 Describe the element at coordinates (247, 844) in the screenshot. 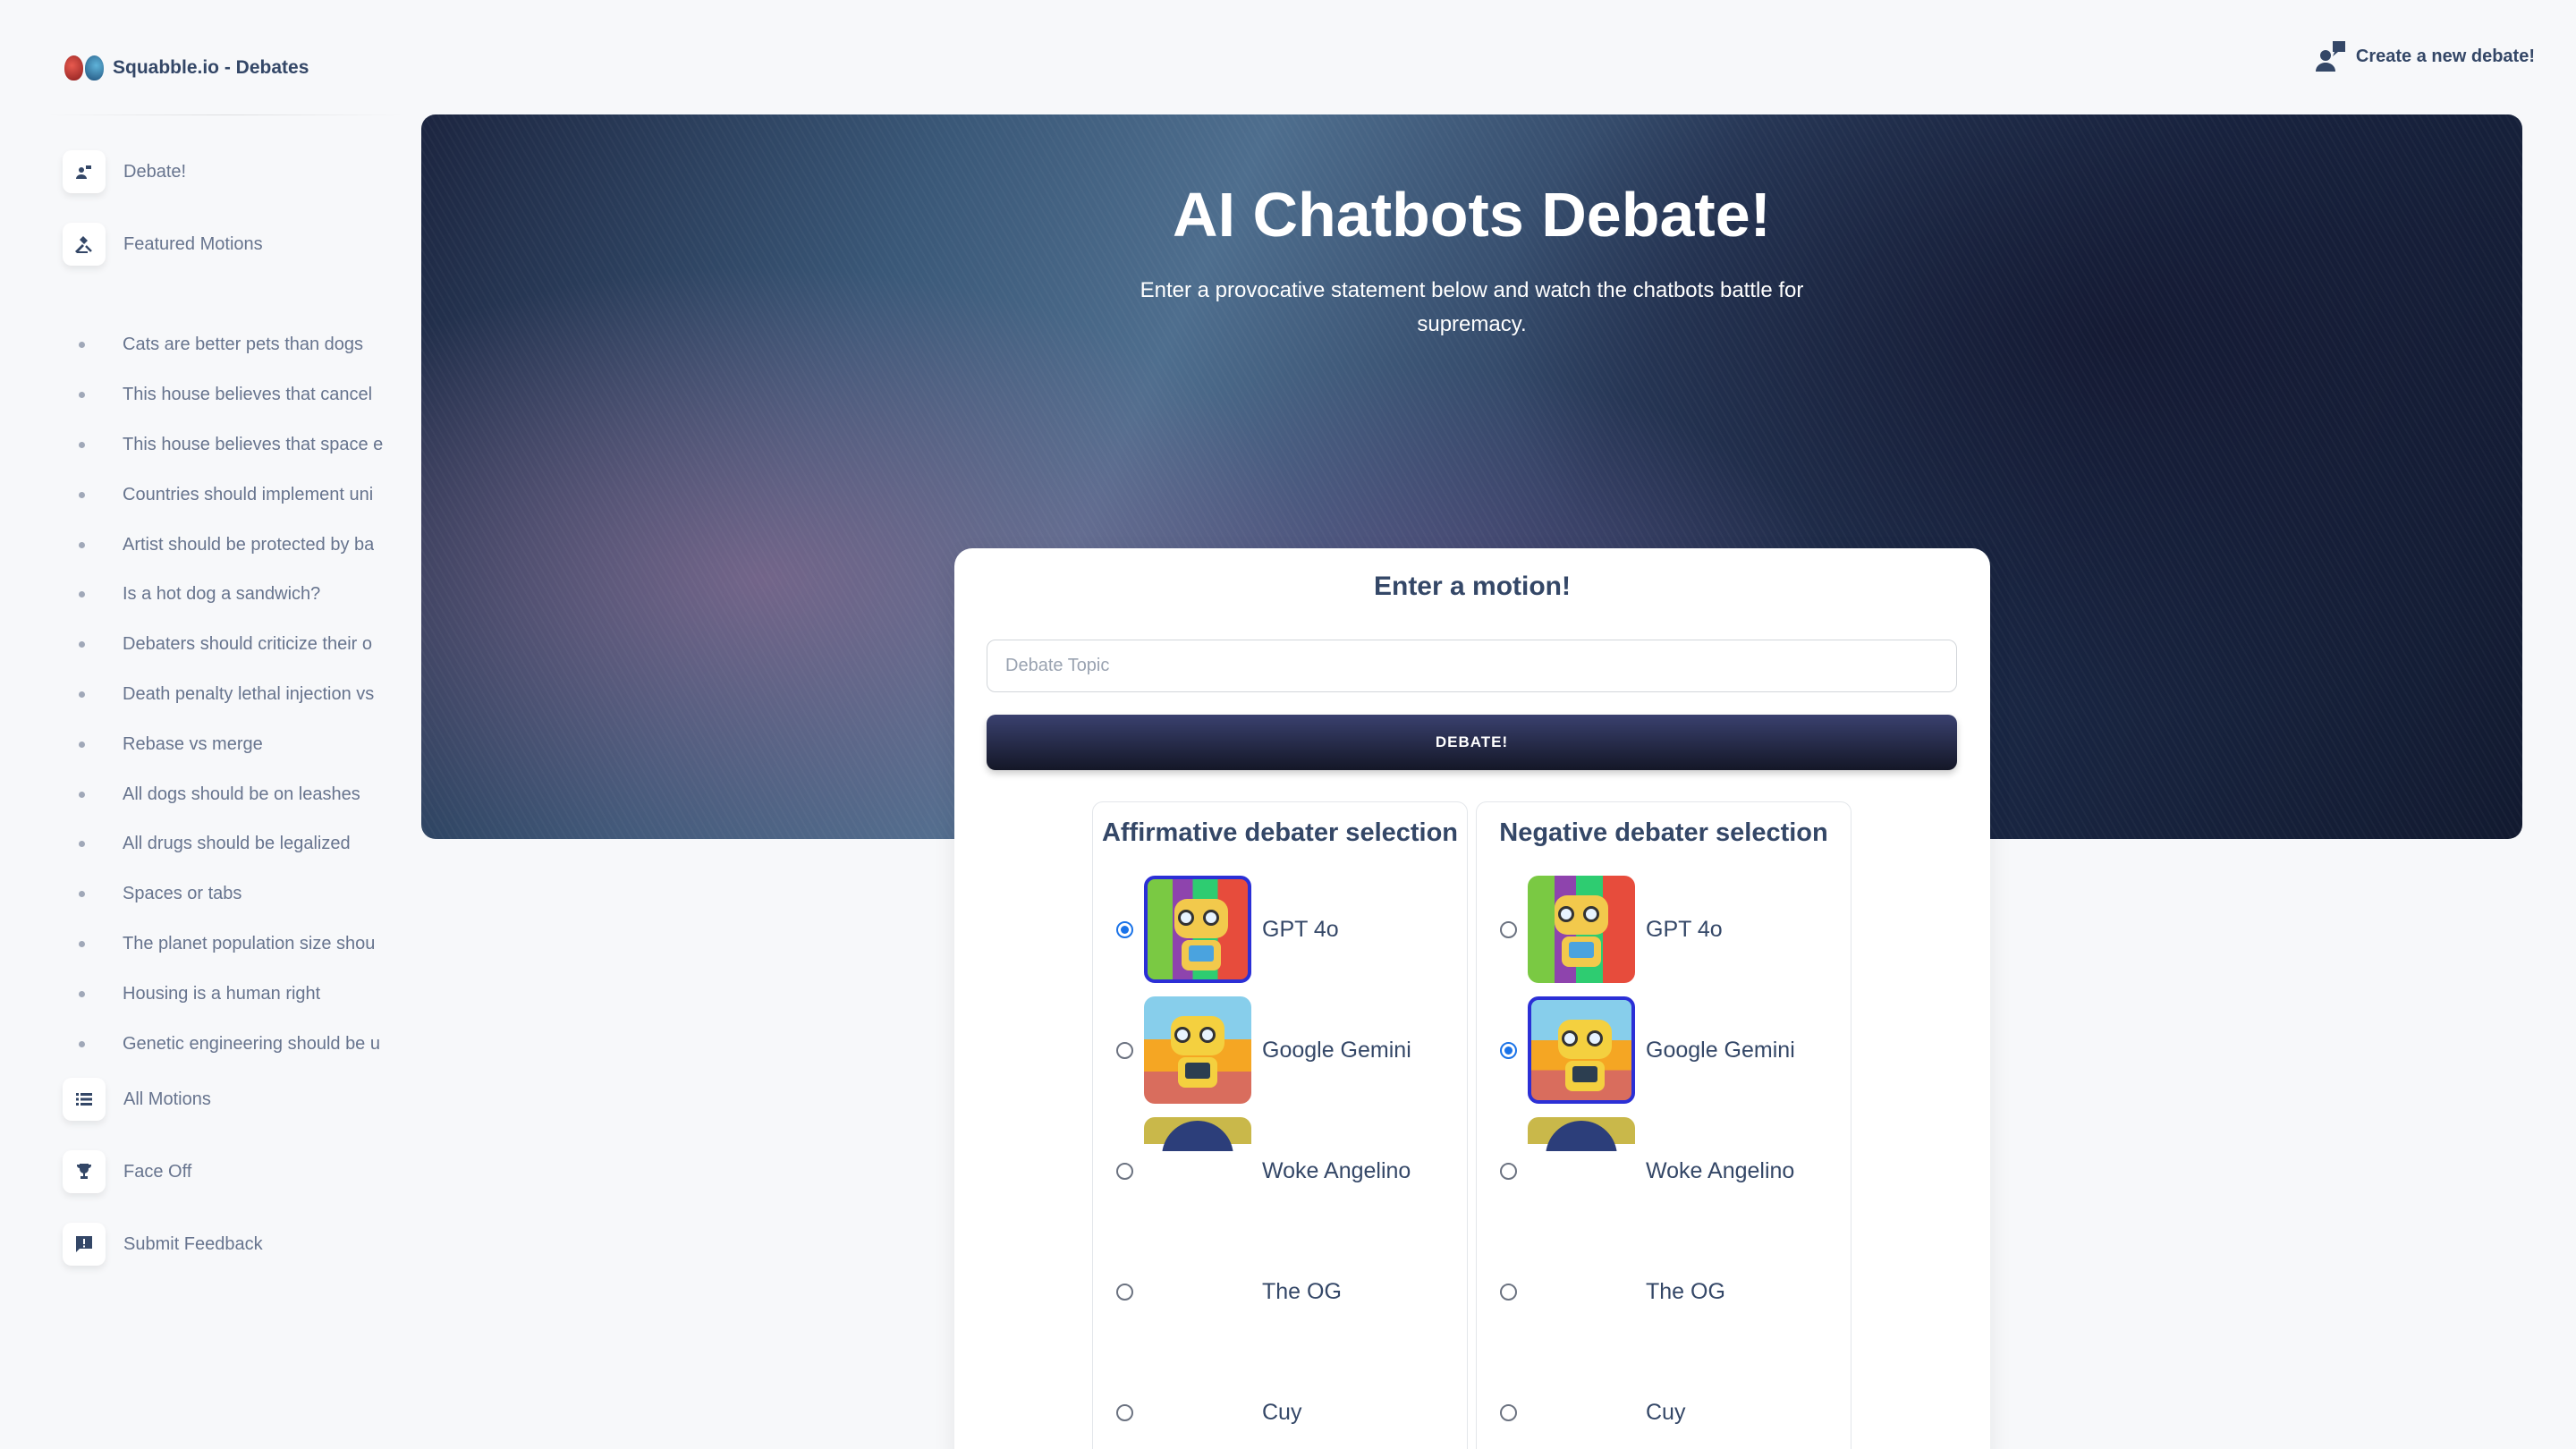

I see `motion-item: All drugs should be legalized` at that location.